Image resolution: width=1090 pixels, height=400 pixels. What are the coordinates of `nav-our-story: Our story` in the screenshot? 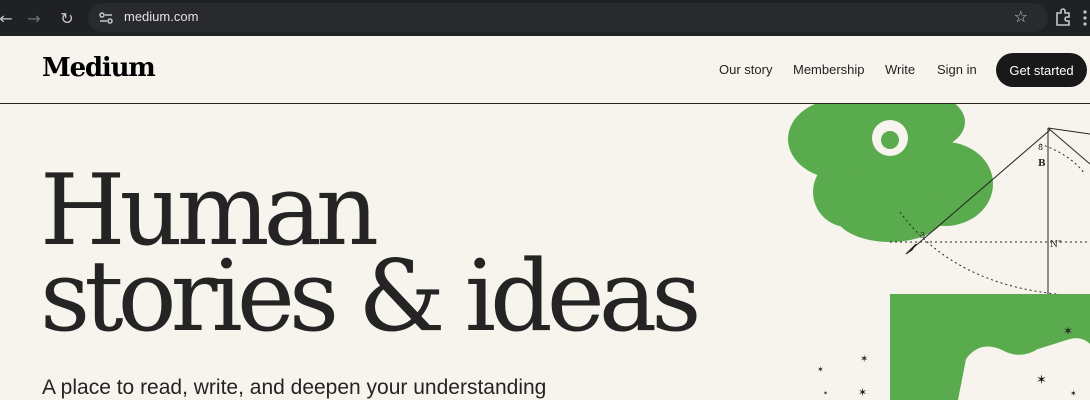 It's located at (745, 69).